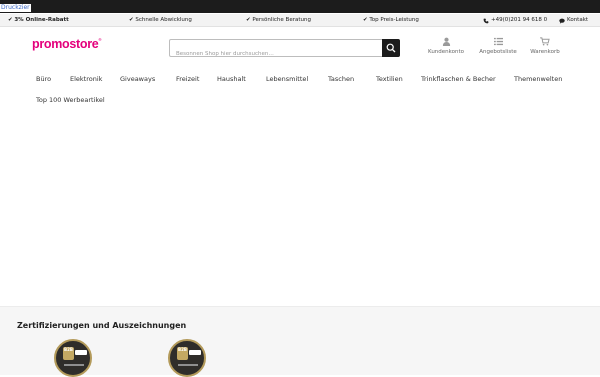 The height and width of the screenshot is (377, 600). Describe the element at coordinates (66, 44) in the screenshot. I see `logo: promostore®` at that location.